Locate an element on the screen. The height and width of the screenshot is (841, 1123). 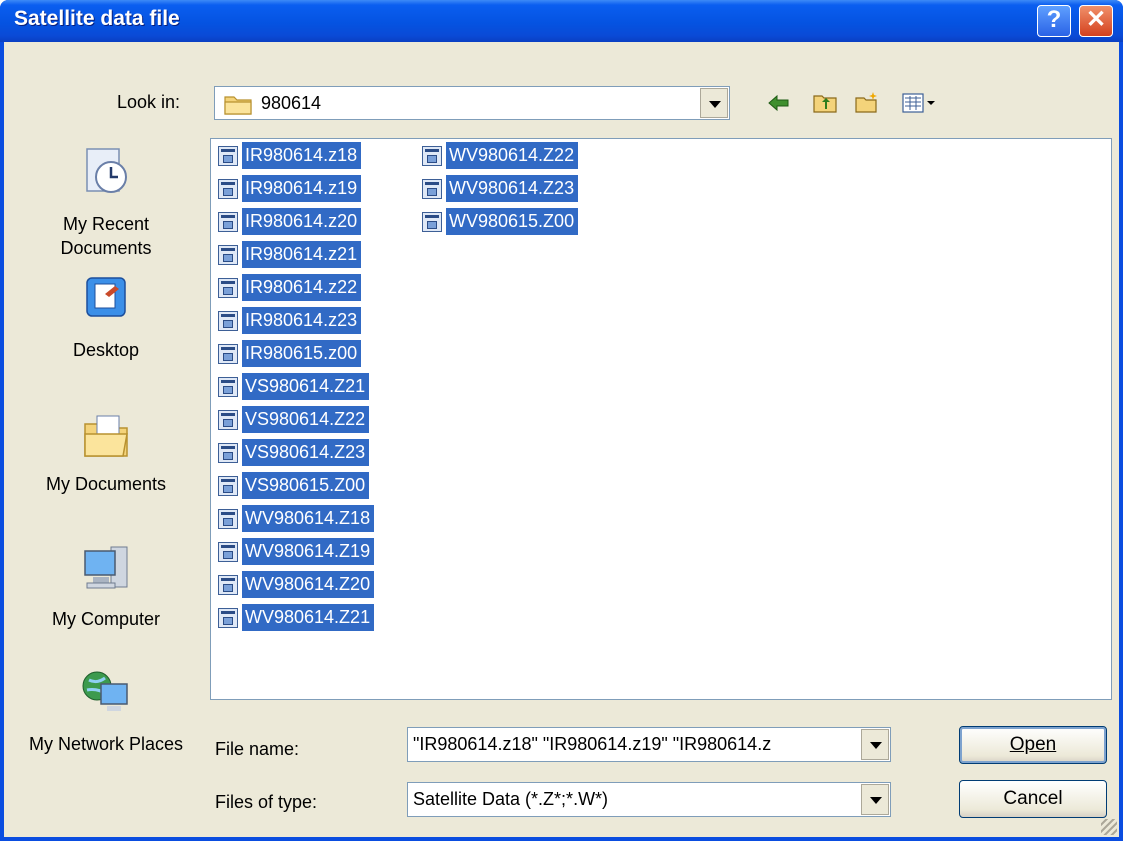
file-item-name: IR980614.z21 is located at coordinates (302, 254).